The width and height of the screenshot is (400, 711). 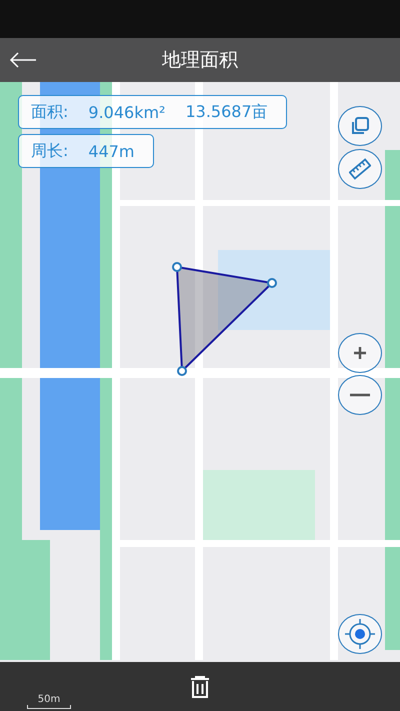 I want to click on layers-button, so click(x=360, y=126).